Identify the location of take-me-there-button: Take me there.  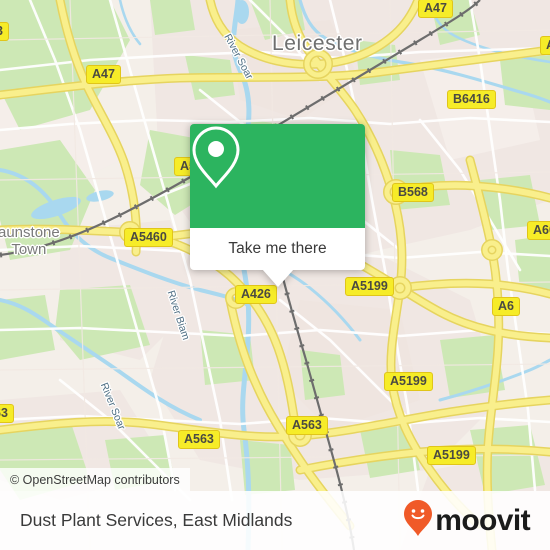
(277, 249).